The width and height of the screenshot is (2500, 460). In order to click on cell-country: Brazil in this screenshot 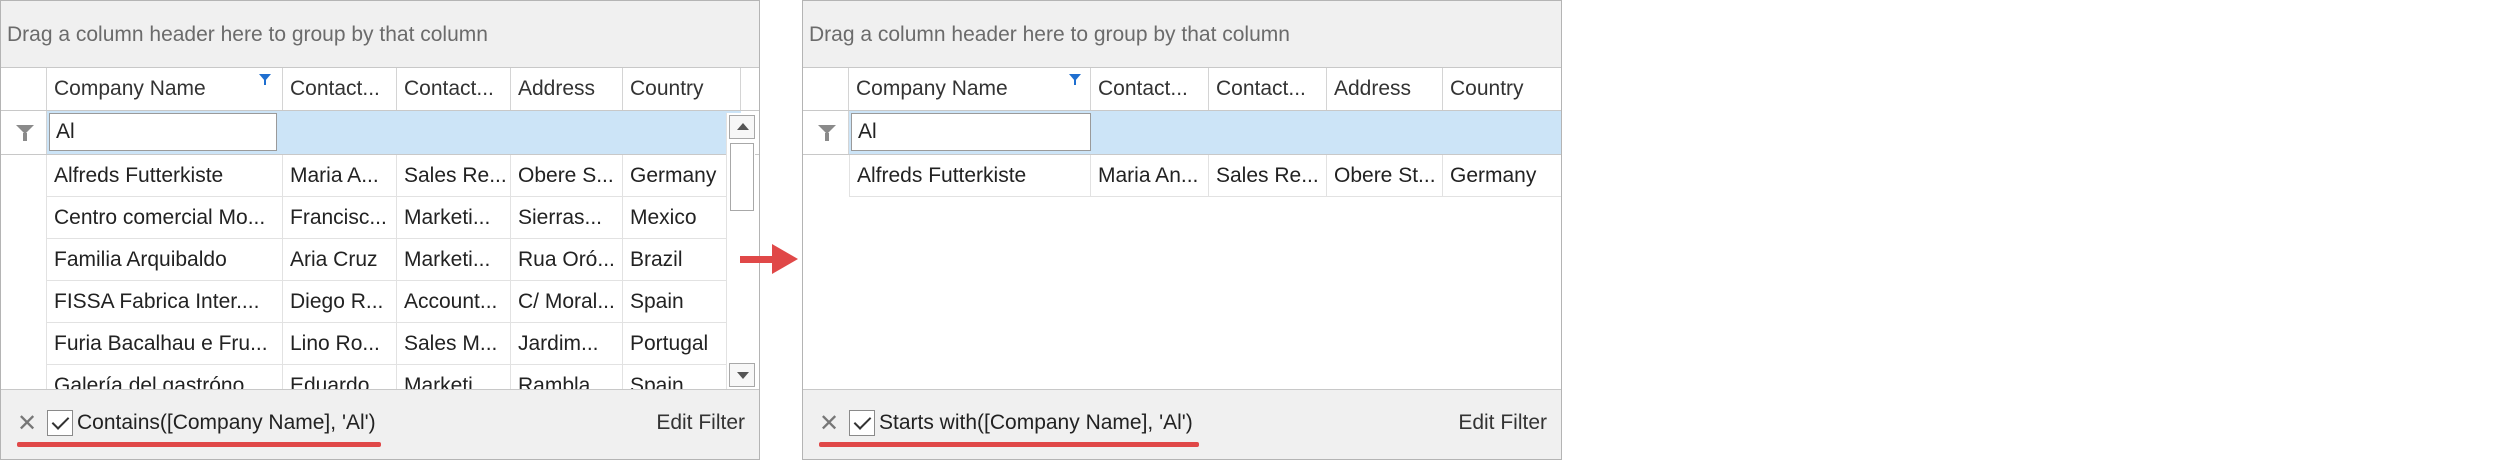, I will do `click(676, 260)`.